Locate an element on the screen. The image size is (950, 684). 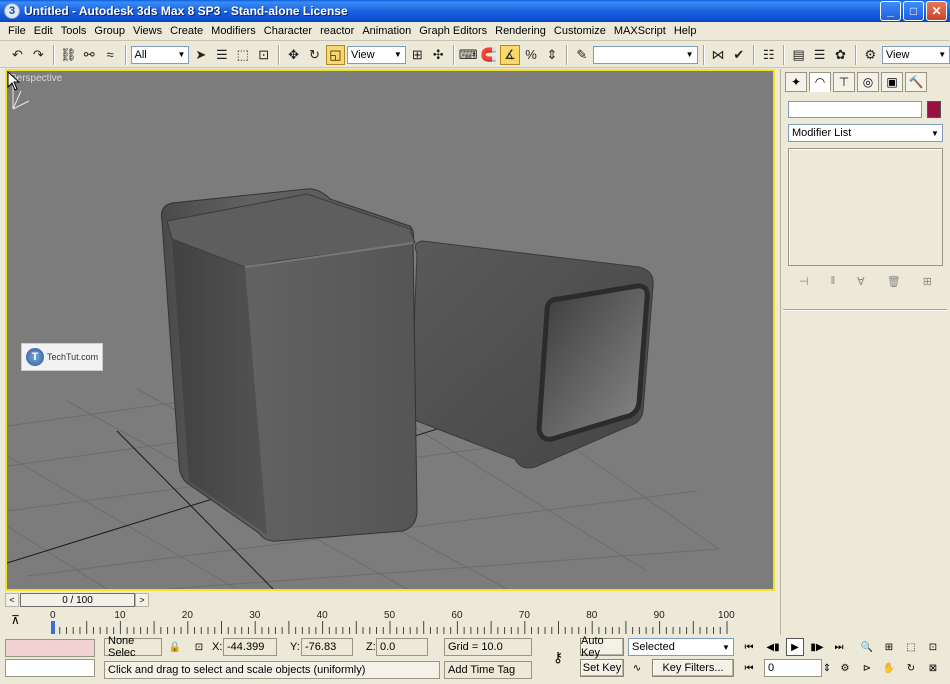
minimize-button: _ is located at coordinates (890, 11).